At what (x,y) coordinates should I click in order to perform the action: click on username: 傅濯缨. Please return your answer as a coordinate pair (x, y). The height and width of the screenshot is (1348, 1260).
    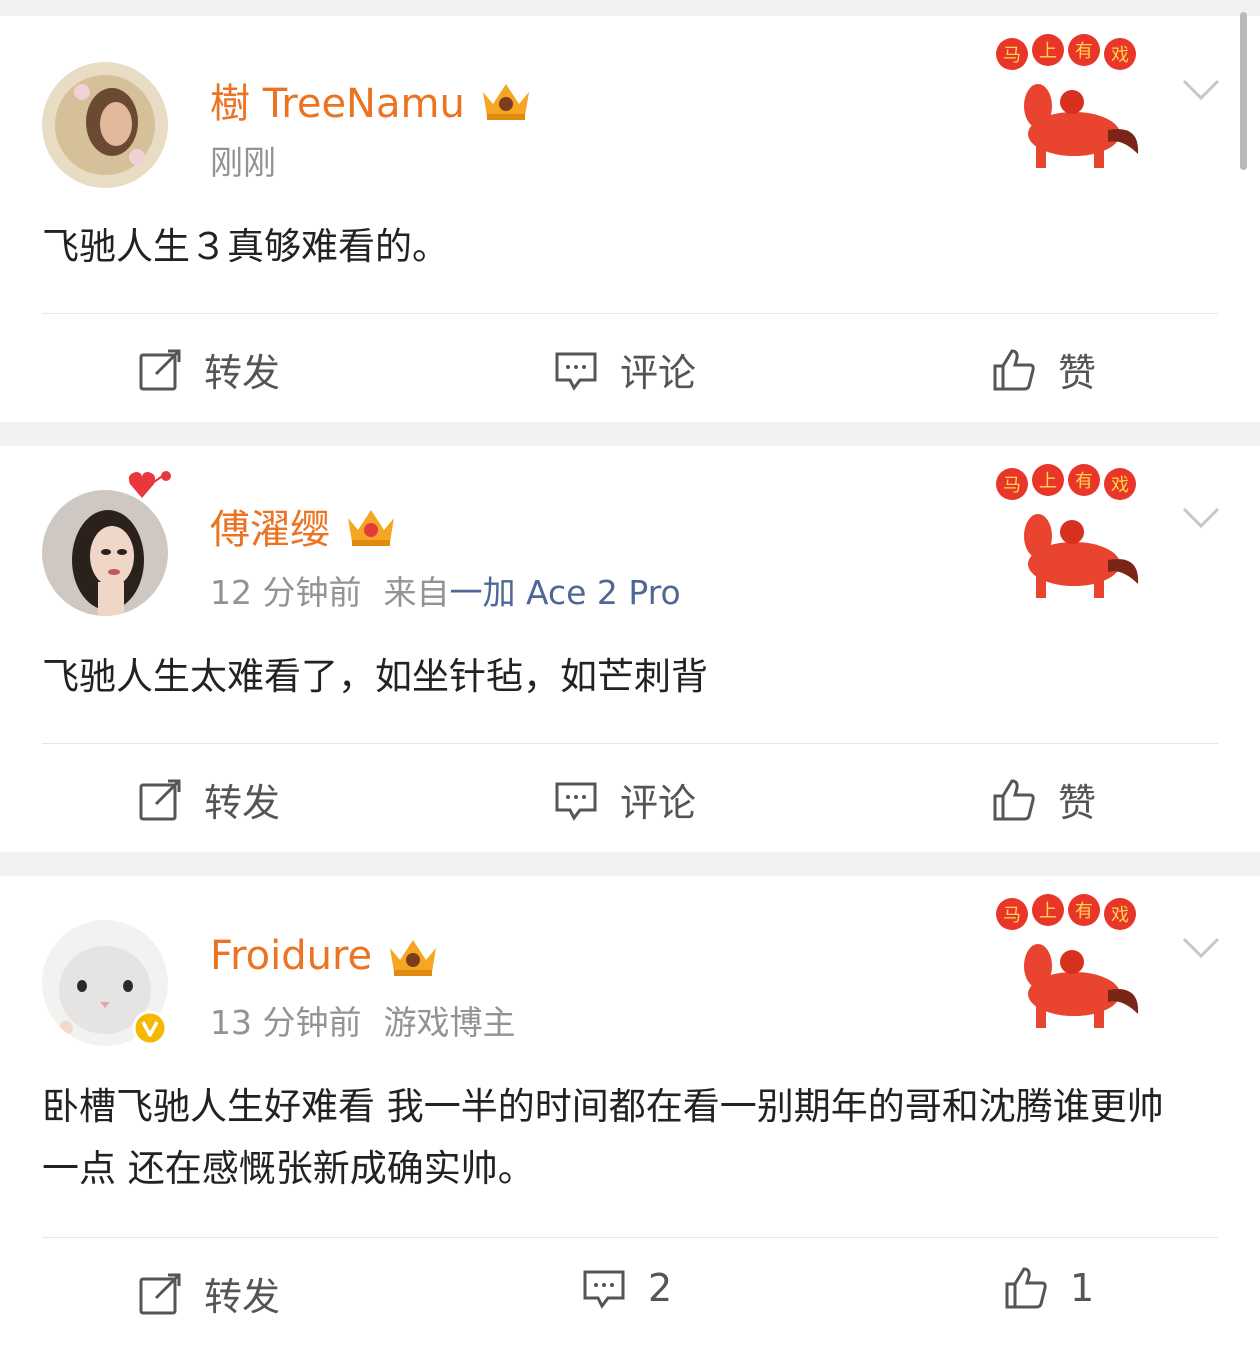
    Looking at the image, I should click on (304, 526).